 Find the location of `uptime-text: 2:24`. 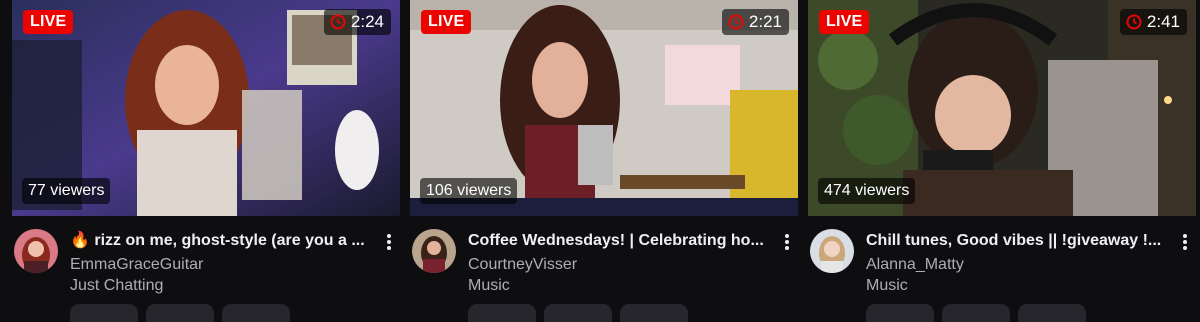

uptime-text: 2:24 is located at coordinates (367, 21).